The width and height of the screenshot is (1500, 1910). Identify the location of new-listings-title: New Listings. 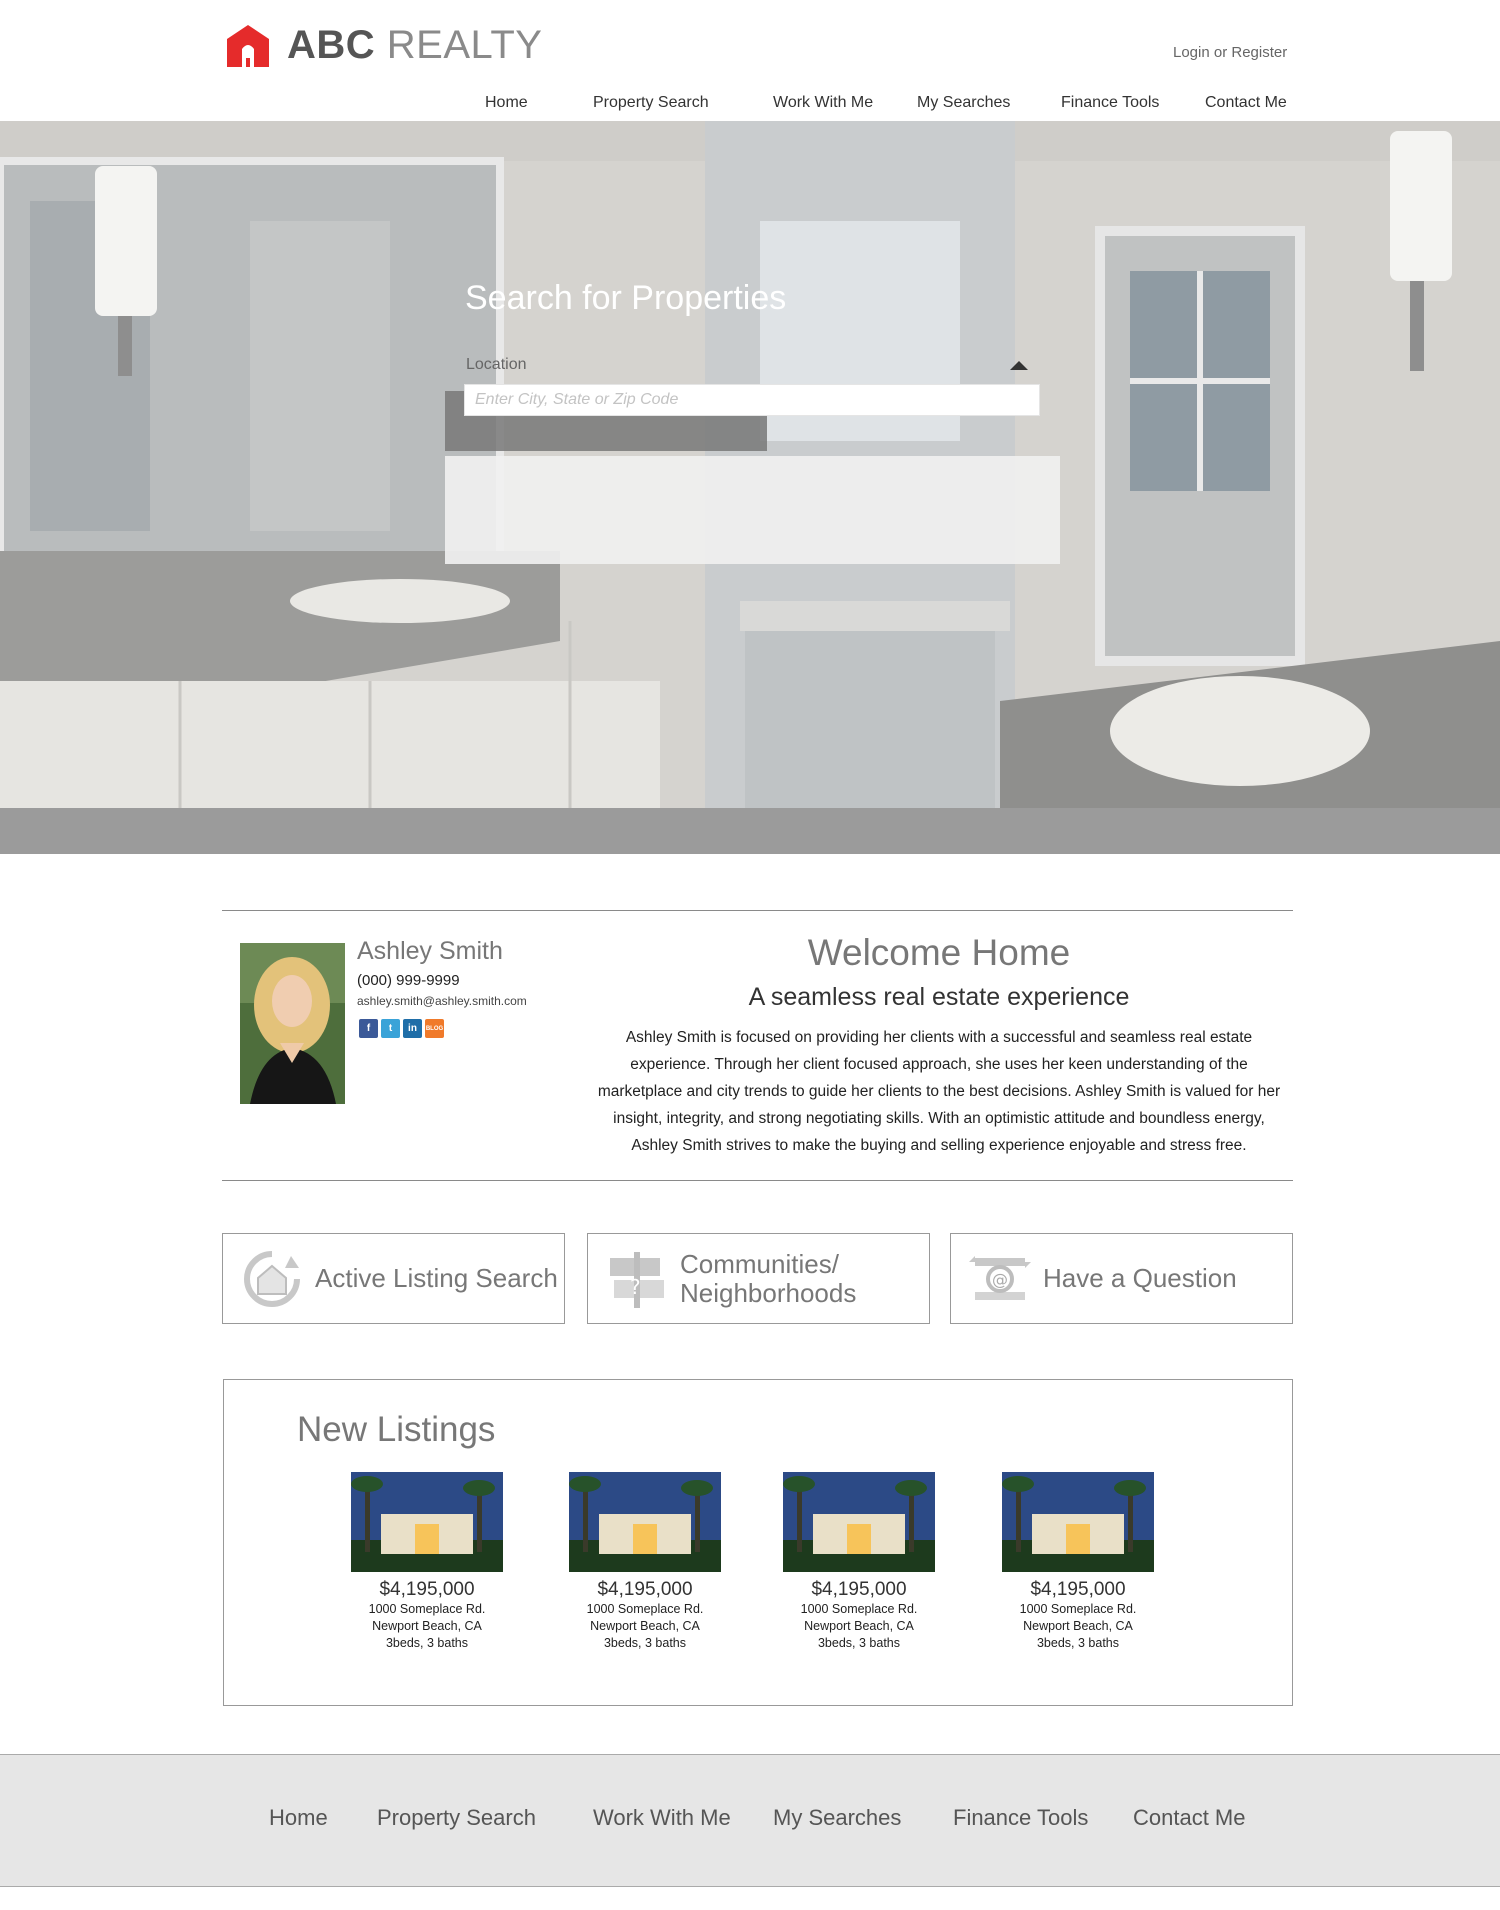
(396, 1429).